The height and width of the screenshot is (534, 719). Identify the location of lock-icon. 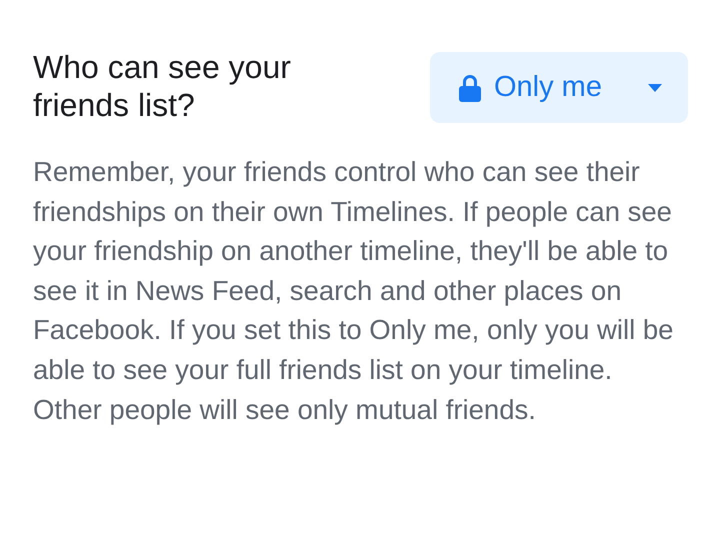
(470, 88).